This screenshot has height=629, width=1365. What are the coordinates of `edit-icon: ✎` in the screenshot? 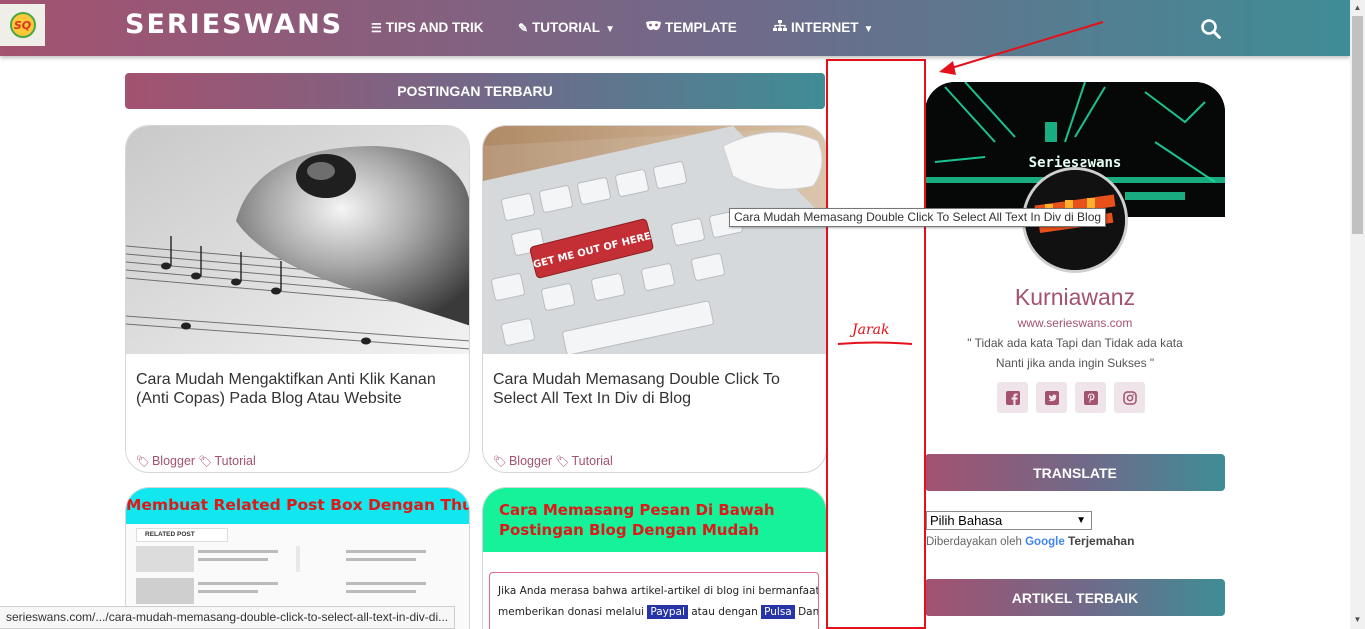 It's located at (523, 28).